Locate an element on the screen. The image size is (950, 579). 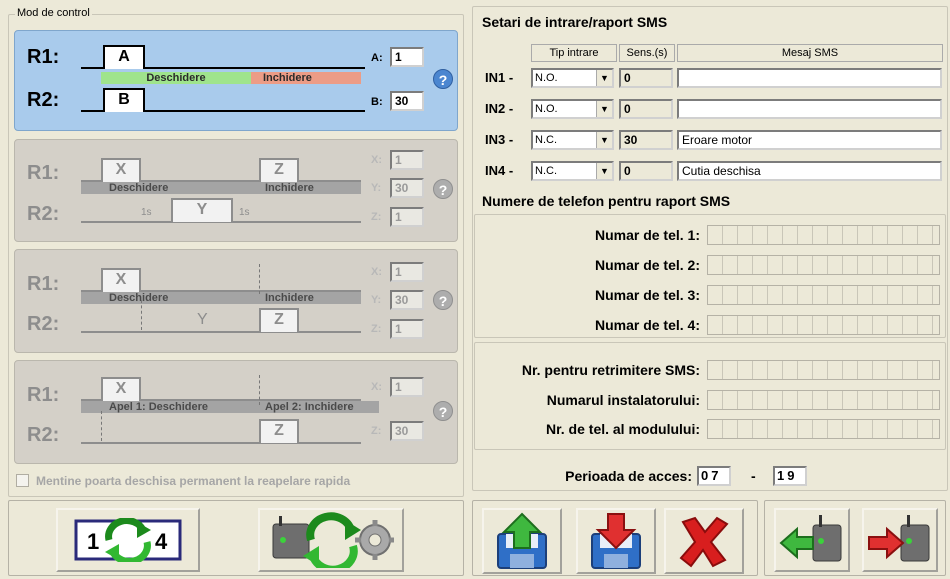
r2-timeline-end is located at coordinates (255, 111).